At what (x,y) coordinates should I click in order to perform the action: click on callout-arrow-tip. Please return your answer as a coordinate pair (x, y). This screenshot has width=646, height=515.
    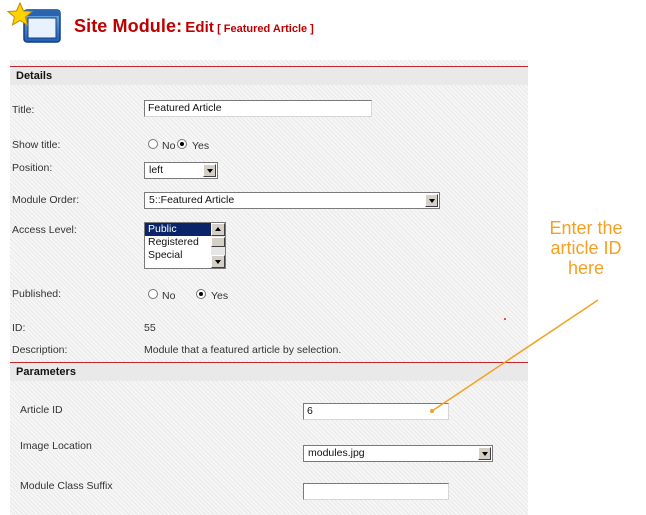
    Looking at the image, I should click on (432, 411).